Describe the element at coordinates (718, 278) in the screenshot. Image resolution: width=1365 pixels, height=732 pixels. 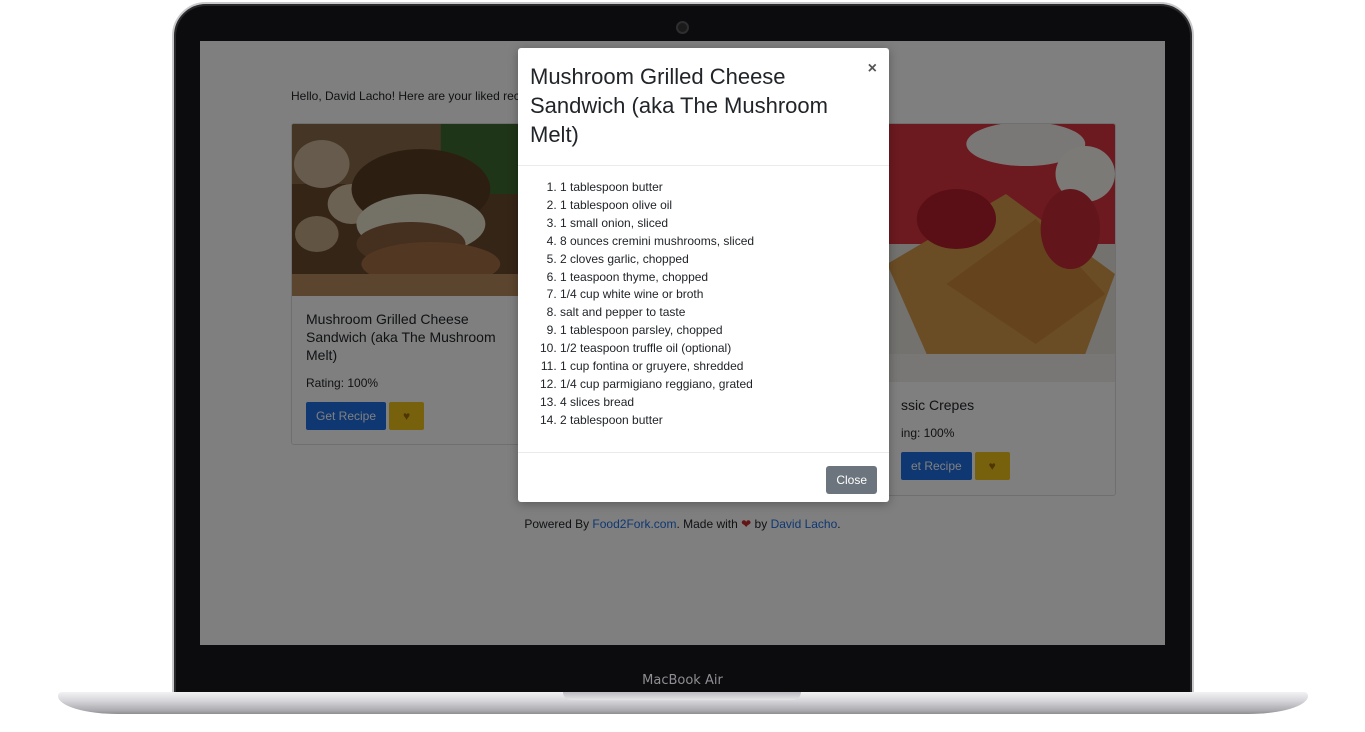
I see `list-item: 1 teaspoon thyme, chopped` at that location.